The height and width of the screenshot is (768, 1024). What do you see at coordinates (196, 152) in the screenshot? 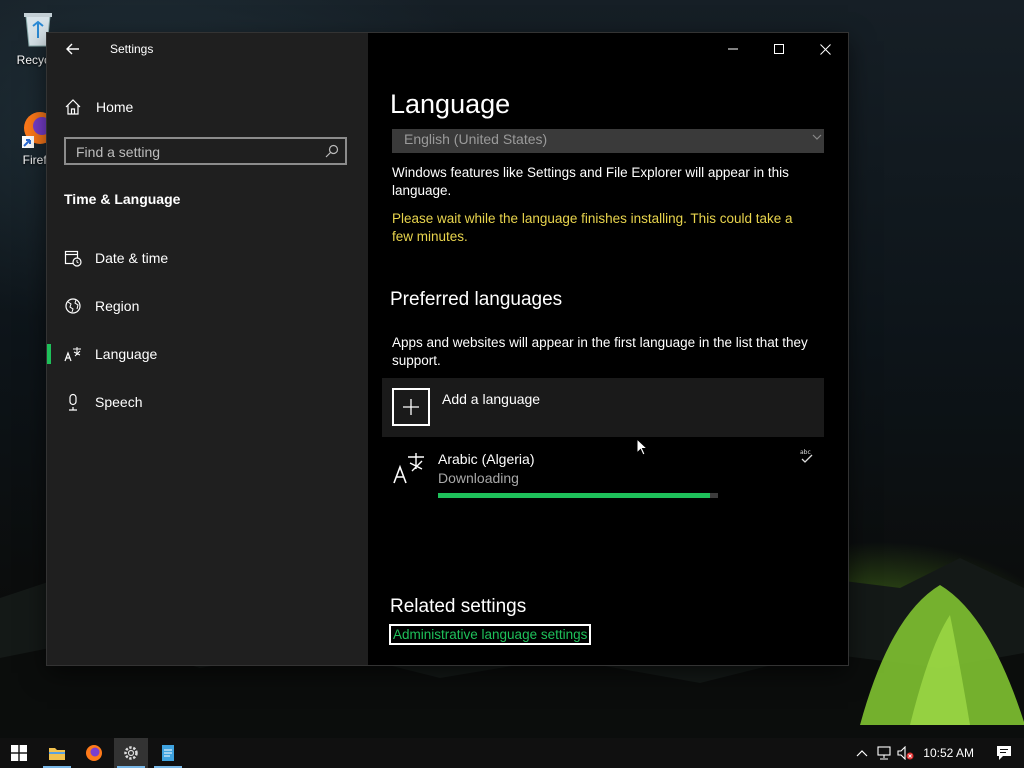
I see `search-input` at bounding box center [196, 152].